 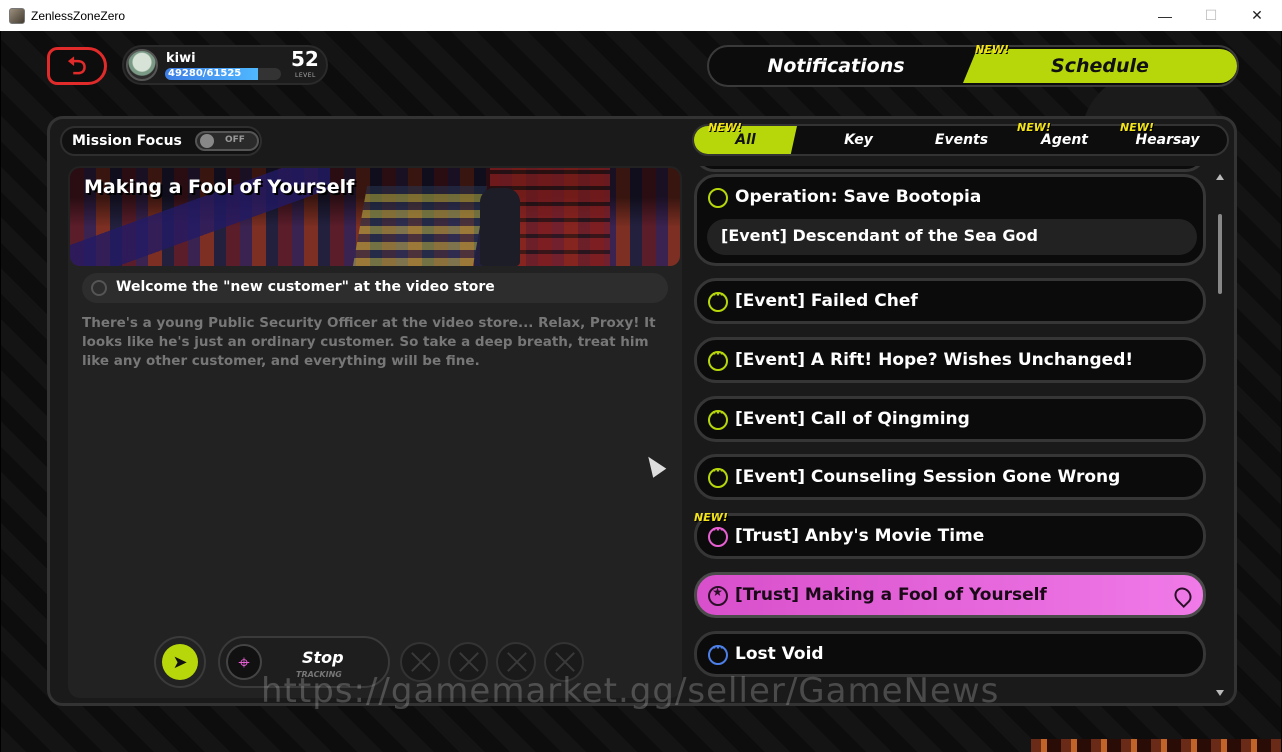 I want to click on list-item, so click(x=950, y=169).